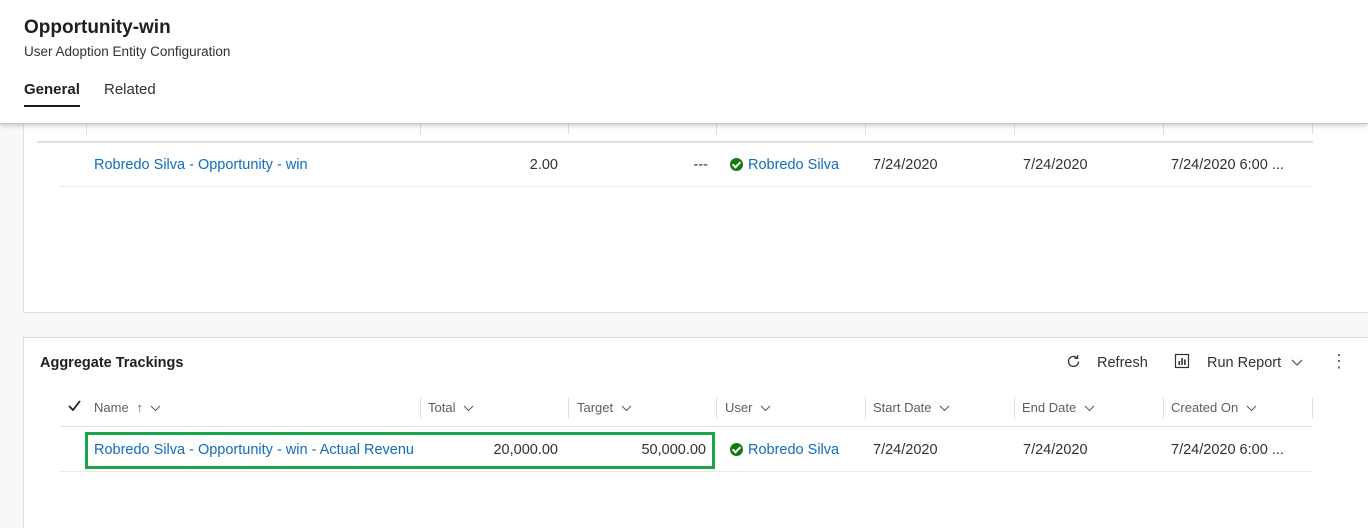 Image resolution: width=1368 pixels, height=528 pixels. What do you see at coordinates (127, 408) in the screenshot?
I see `column-header-name: Name ↑` at bounding box center [127, 408].